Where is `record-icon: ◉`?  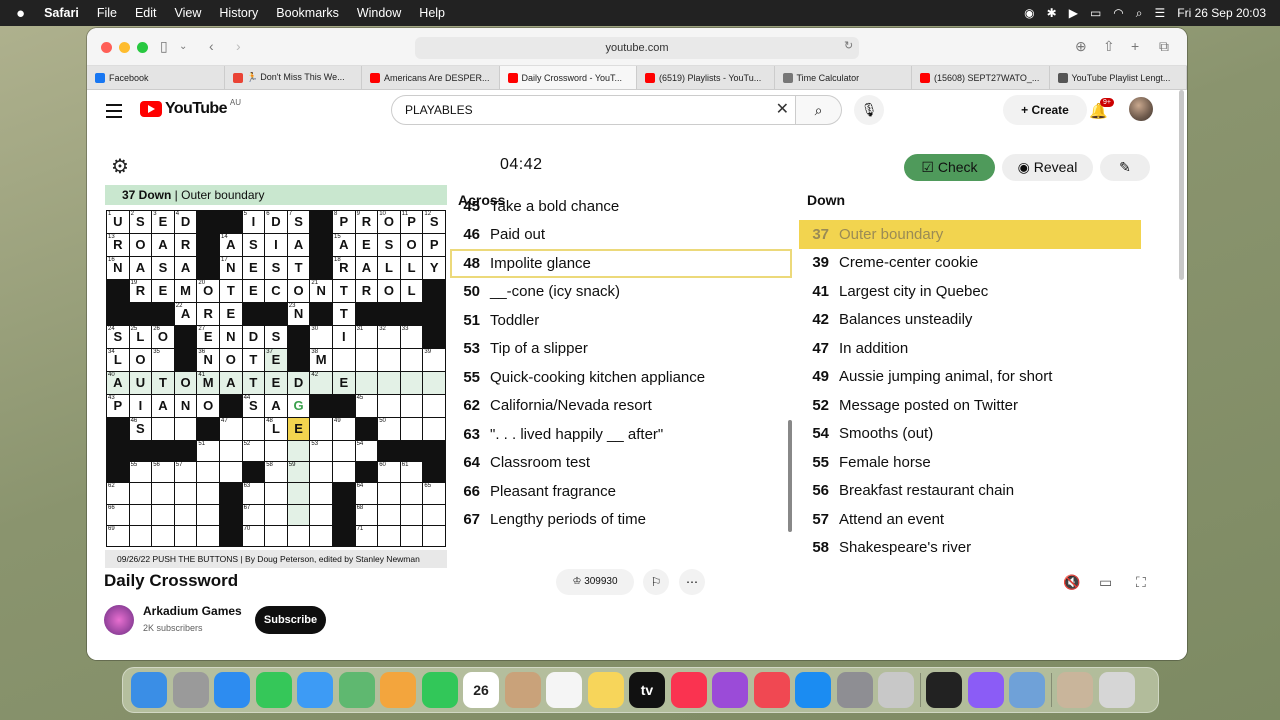 record-icon: ◉ is located at coordinates (1029, 13).